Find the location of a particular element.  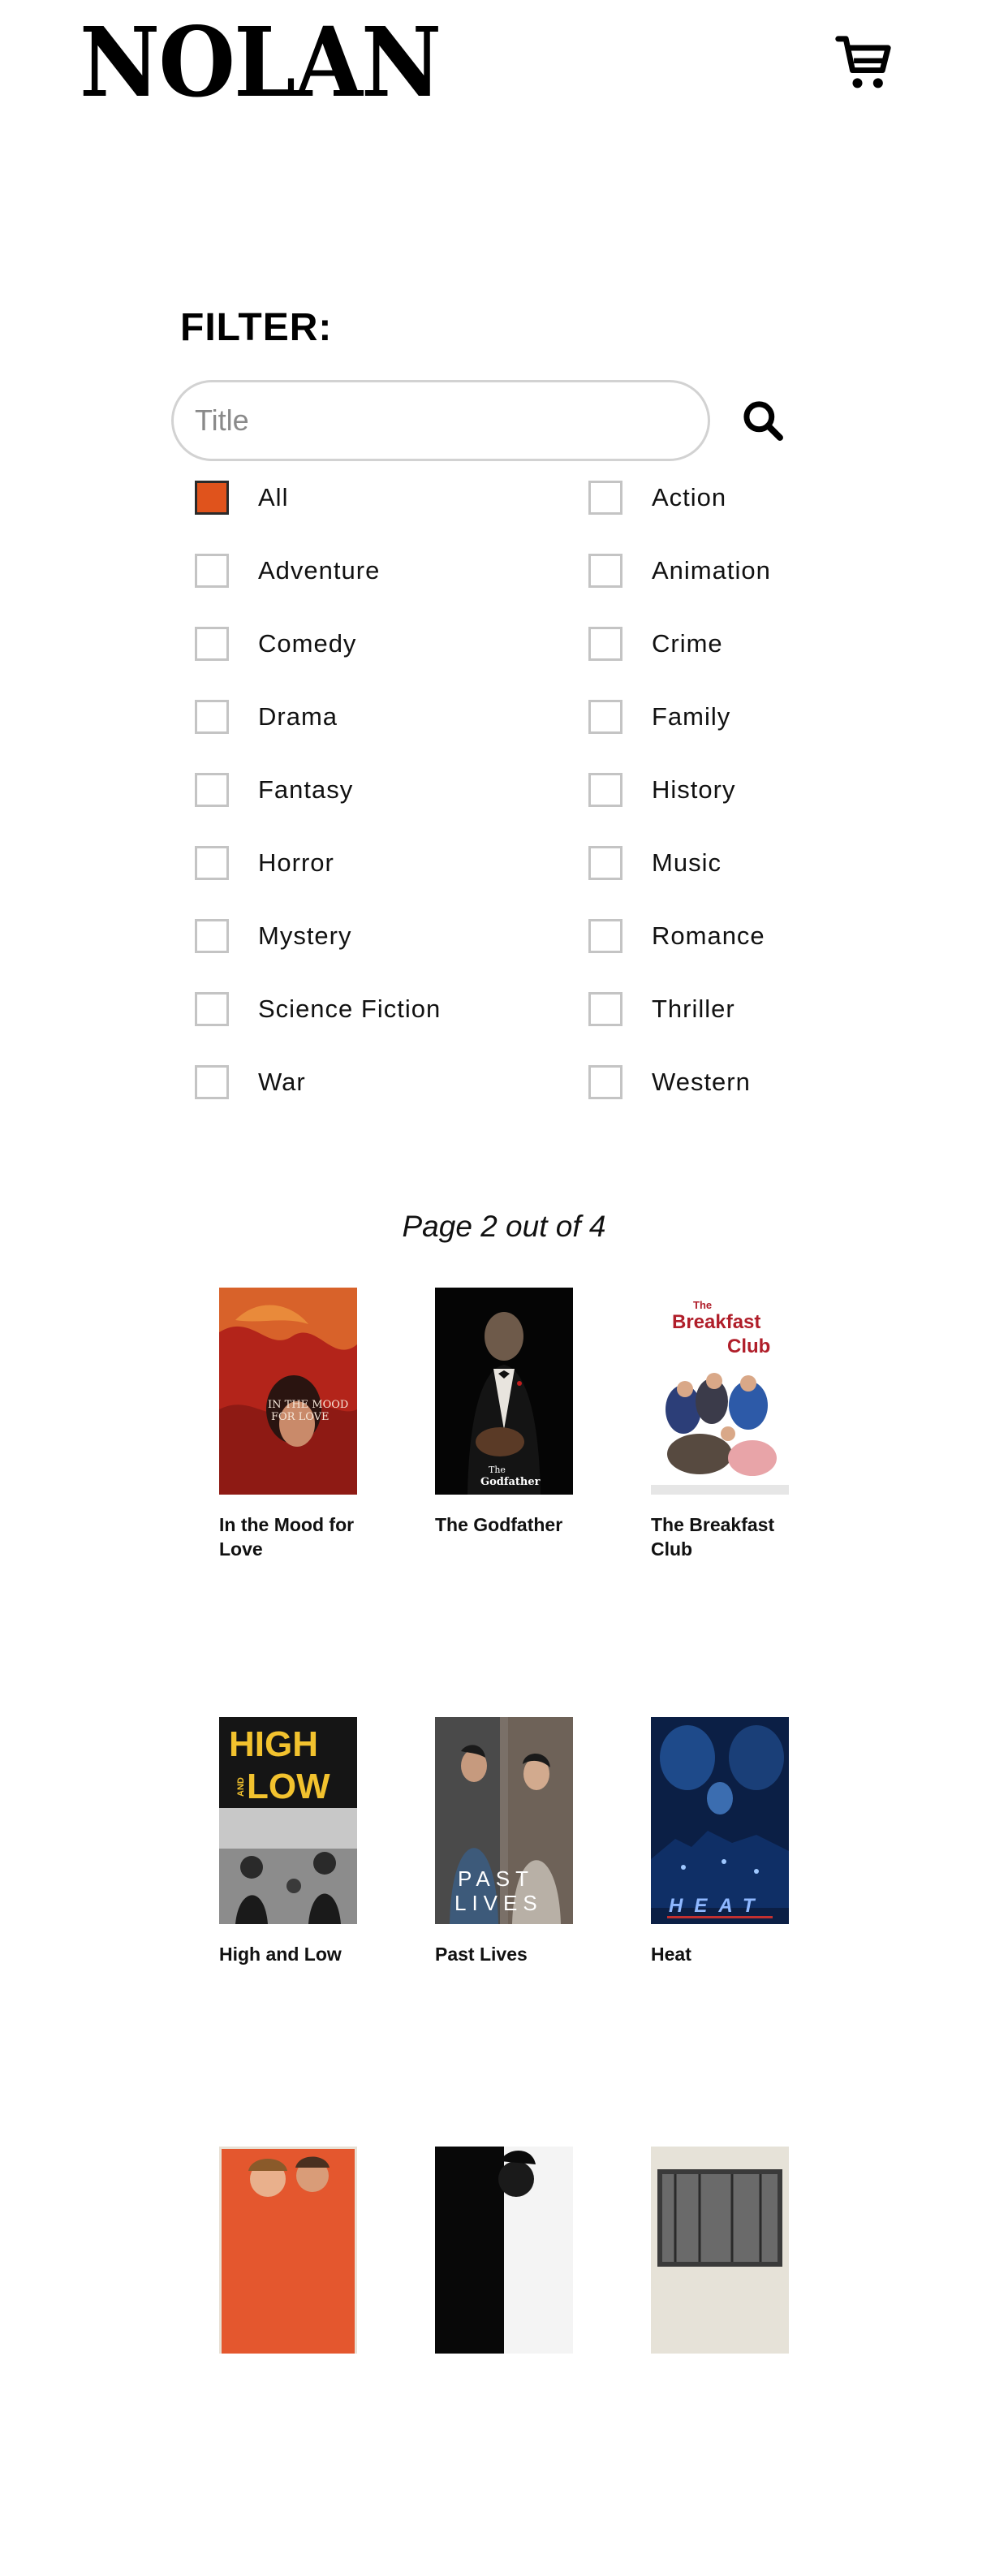

poster-title-text: FOR LOVE is located at coordinates (301, 1417).